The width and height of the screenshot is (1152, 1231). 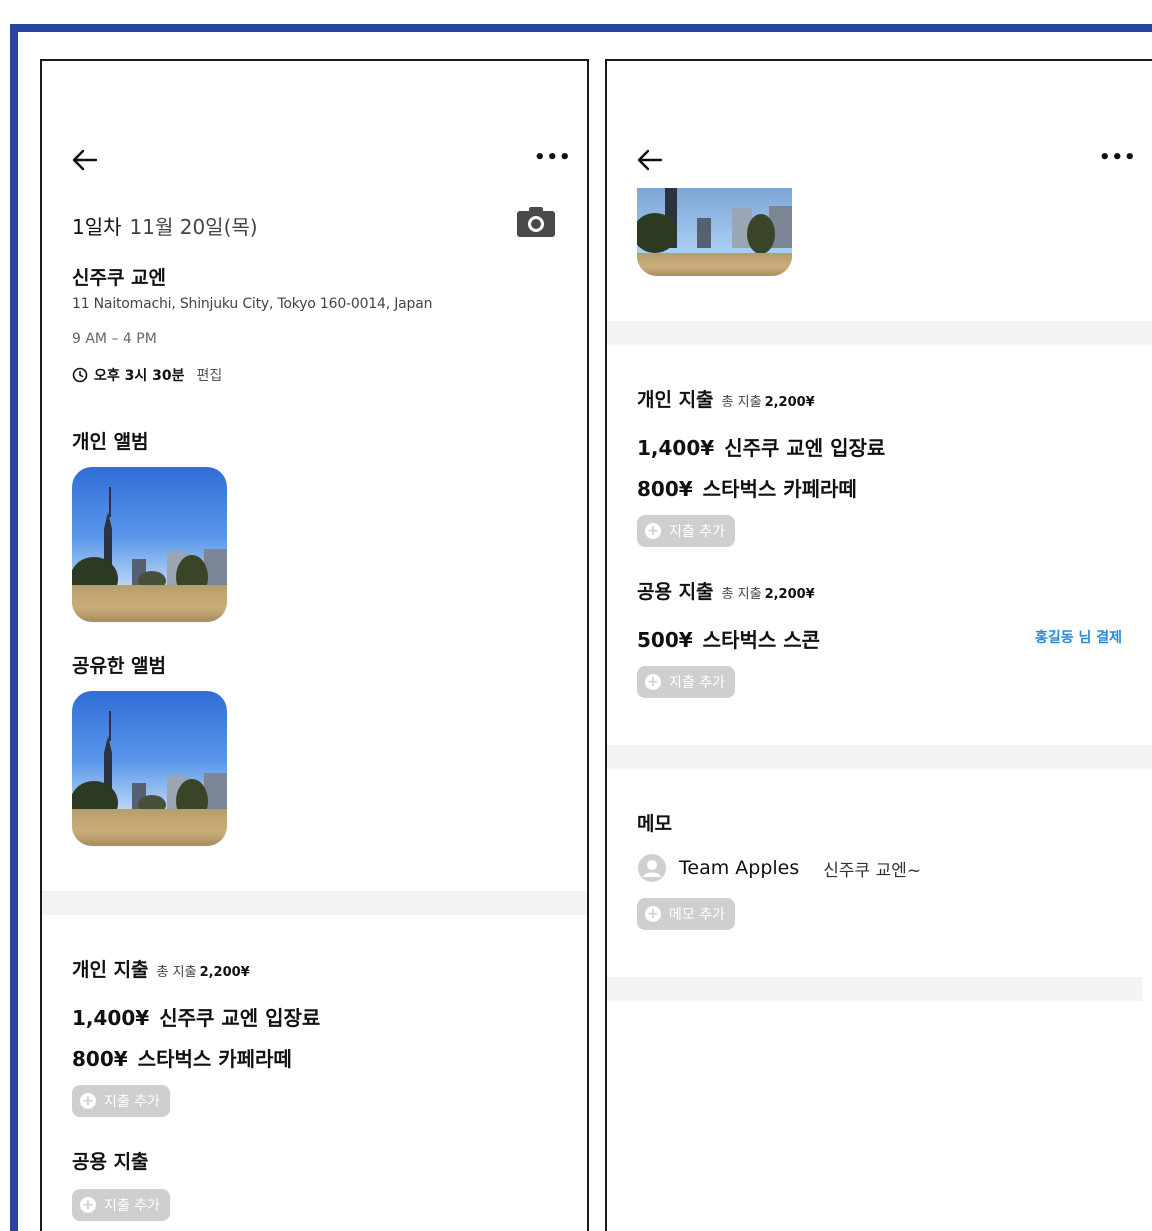 What do you see at coordinates (193, 227) in the screenshot?
I see `day-date: 11월 20일(목)` at bounding box center [193, 227].